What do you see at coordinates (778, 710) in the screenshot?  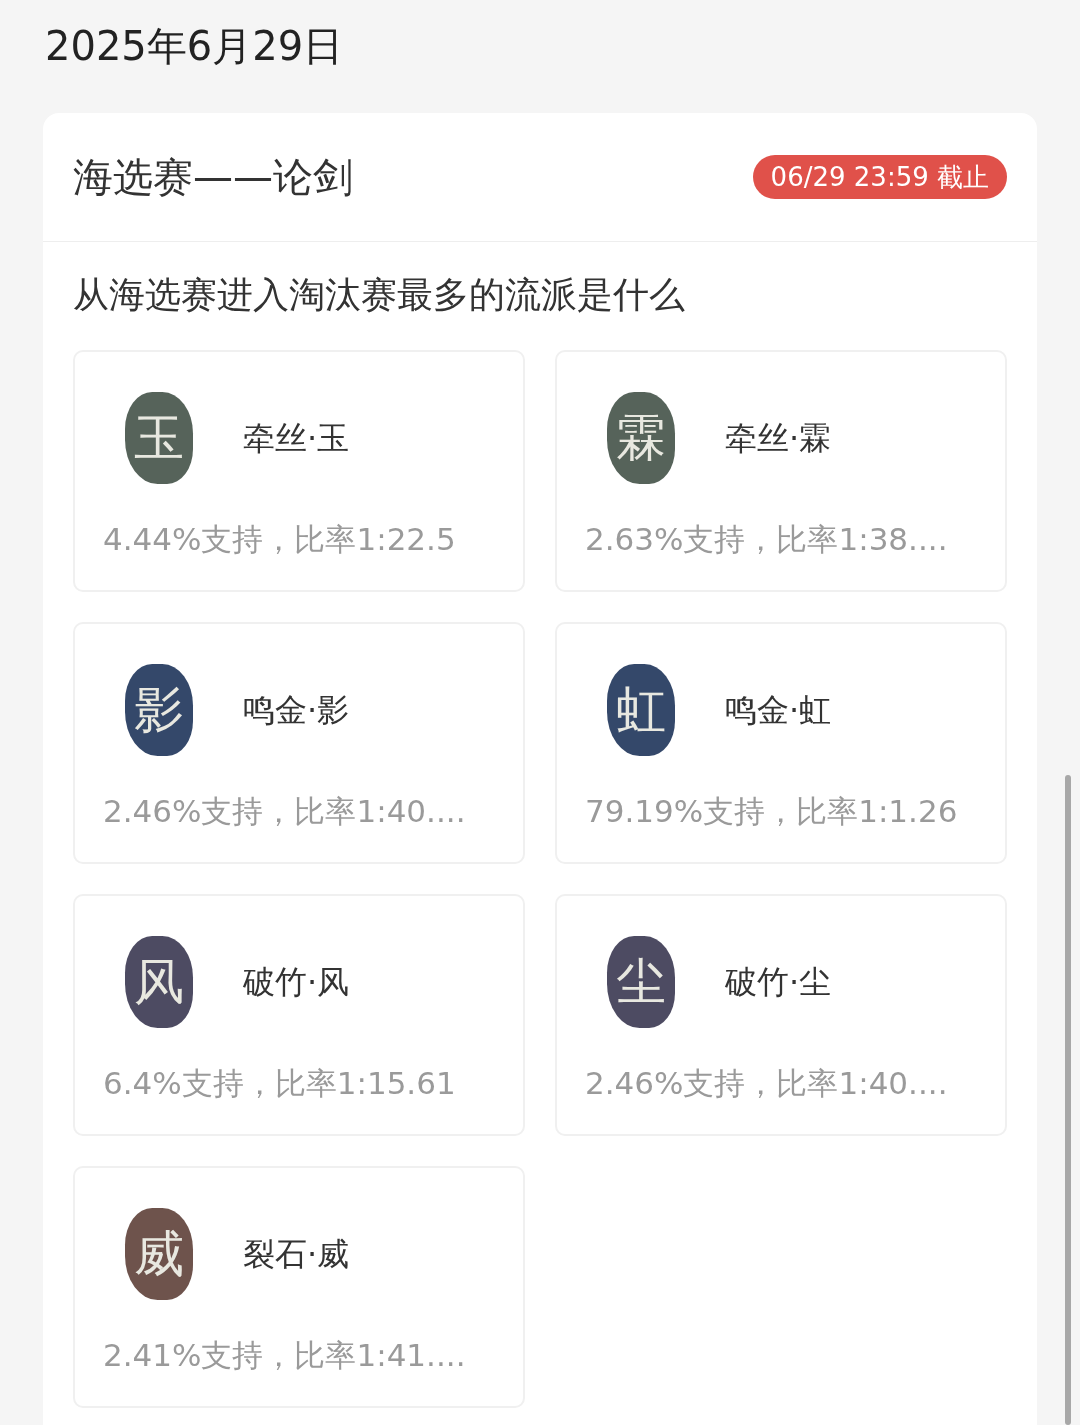 I see `option-name: 鸣金·虹` at bounding box center [778, 710].